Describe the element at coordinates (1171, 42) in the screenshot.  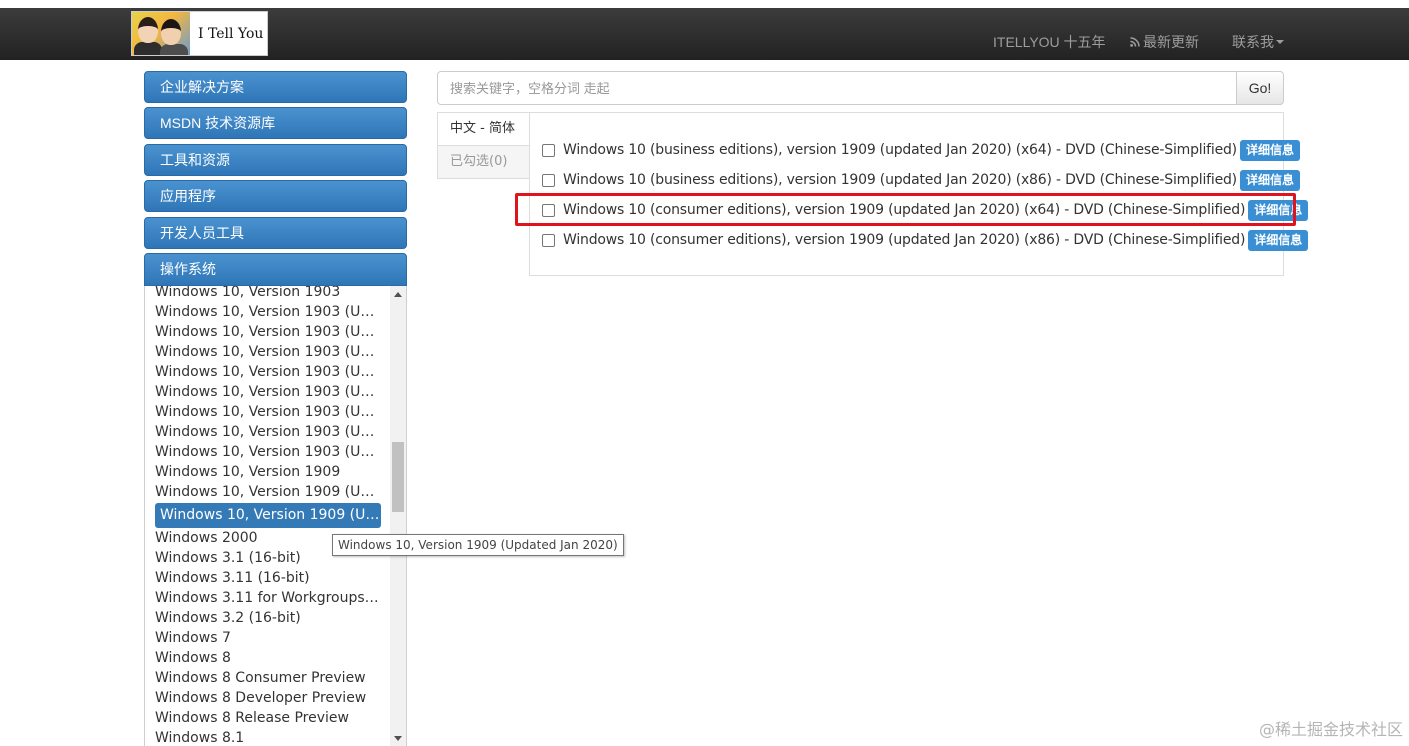
I see `nav-latest-updates-link: 最新更新` at that location.